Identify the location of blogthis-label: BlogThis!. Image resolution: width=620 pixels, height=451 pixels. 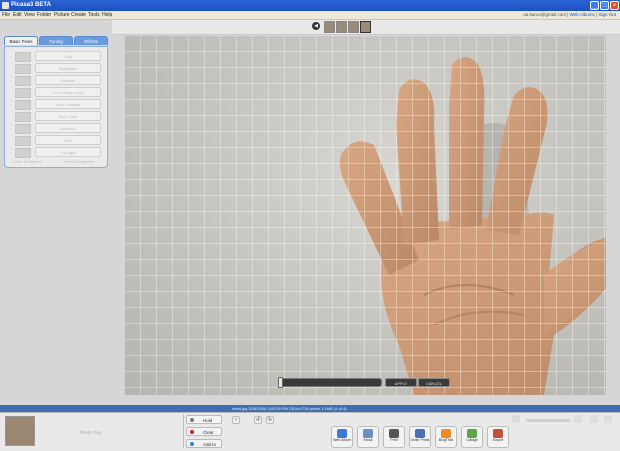
(446, 440).